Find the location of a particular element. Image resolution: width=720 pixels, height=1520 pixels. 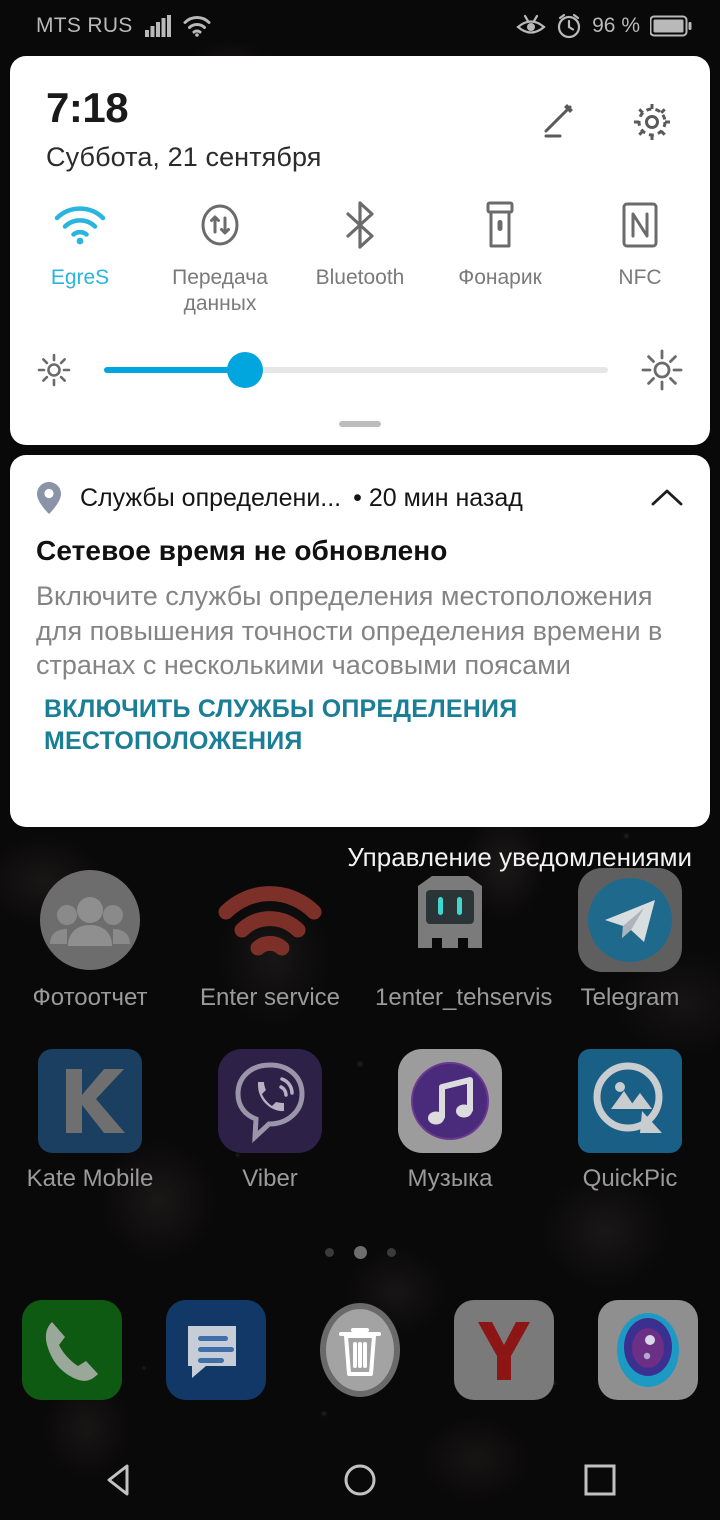

bluetooth-icon is located at coordinates (360, 225).